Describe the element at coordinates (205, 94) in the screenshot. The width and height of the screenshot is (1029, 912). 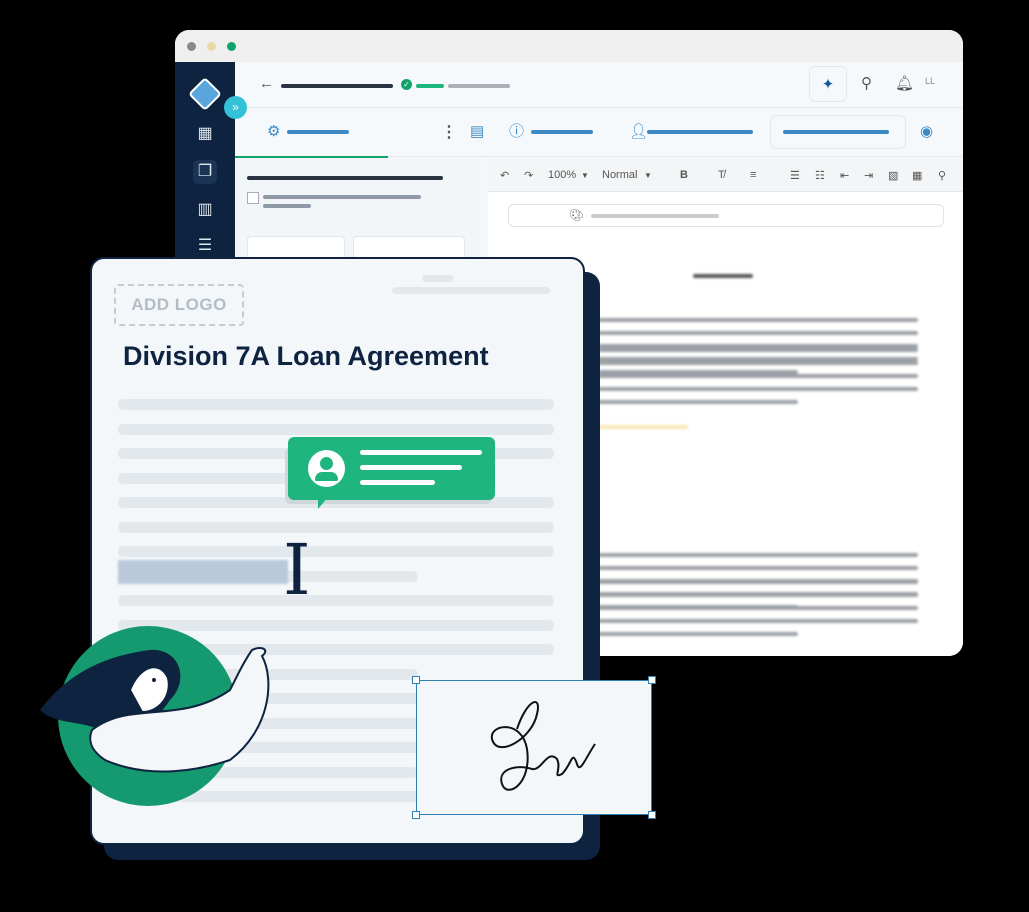
I see `app-logo-icon` at that location.